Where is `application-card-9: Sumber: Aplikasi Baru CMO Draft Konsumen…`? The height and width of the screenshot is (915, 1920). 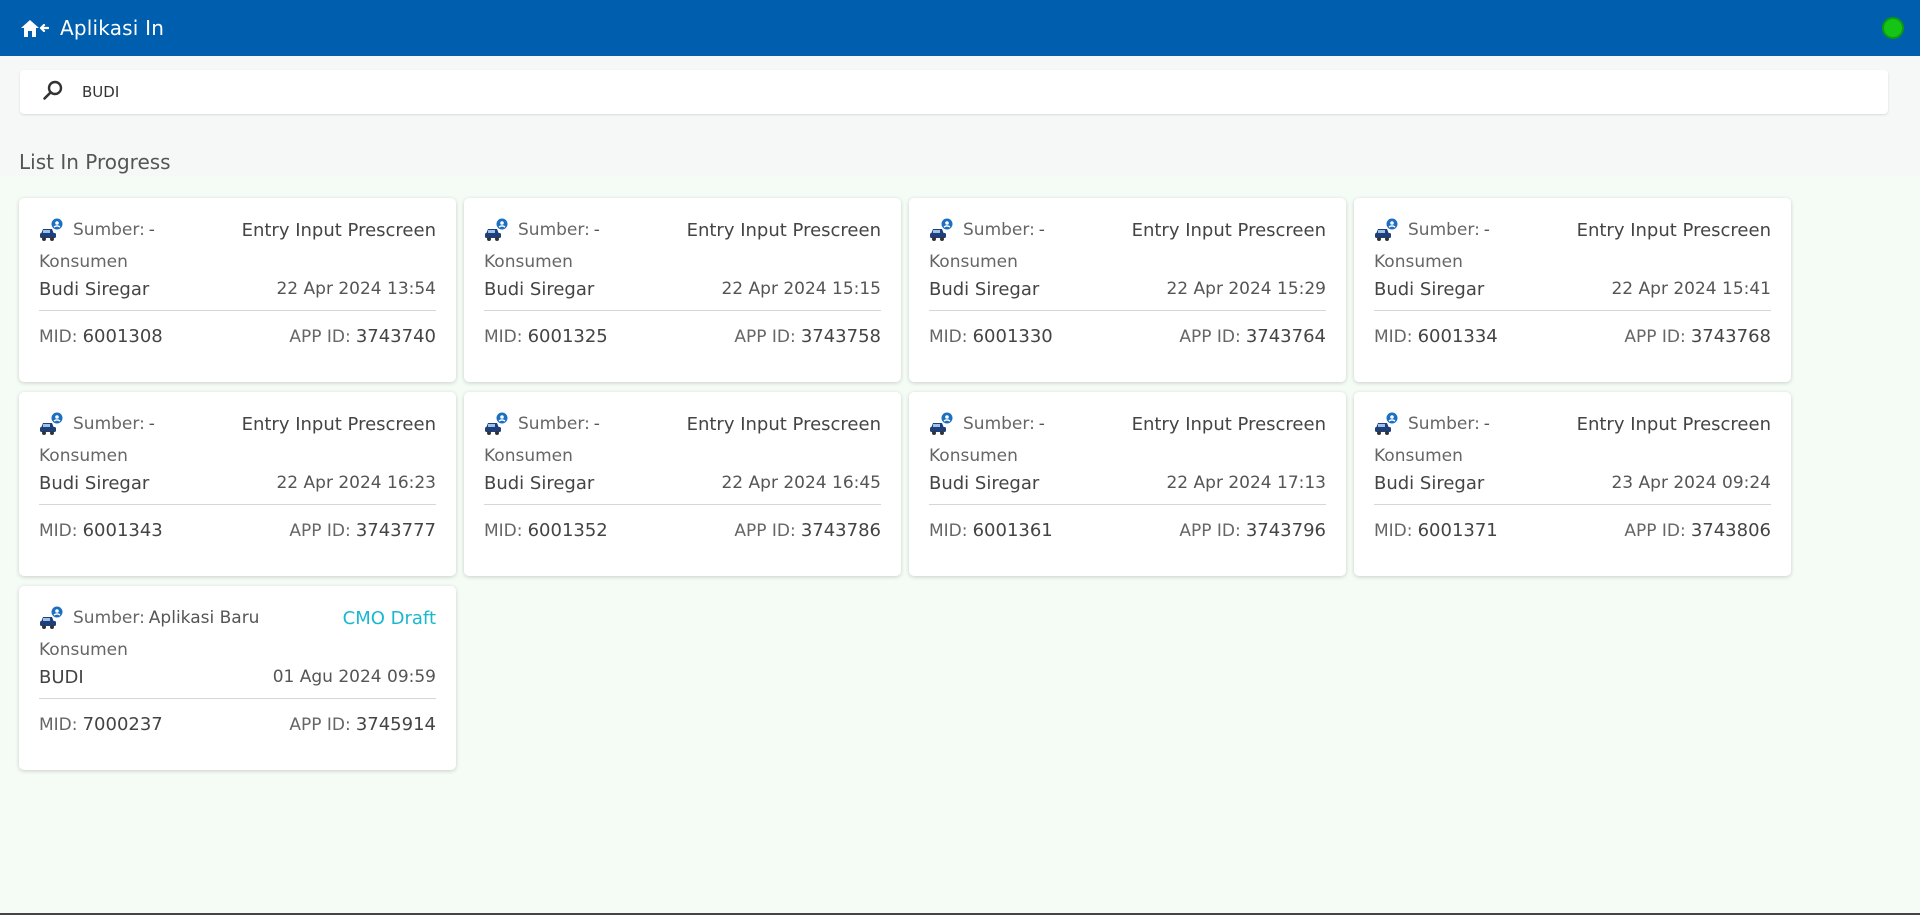 application-card-9: Sumber: Aplikasi Baru CMO Draft Konsumen… is located at coordinates (237, 678).